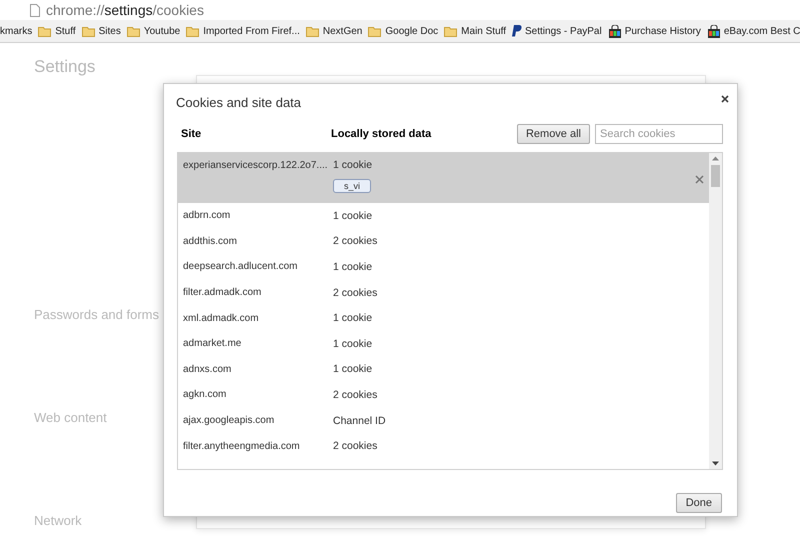  What do you see at coordinates (359, 420) in the screenshot?
I see `stored-data: Channel ID` at bounding box center [359, 420].